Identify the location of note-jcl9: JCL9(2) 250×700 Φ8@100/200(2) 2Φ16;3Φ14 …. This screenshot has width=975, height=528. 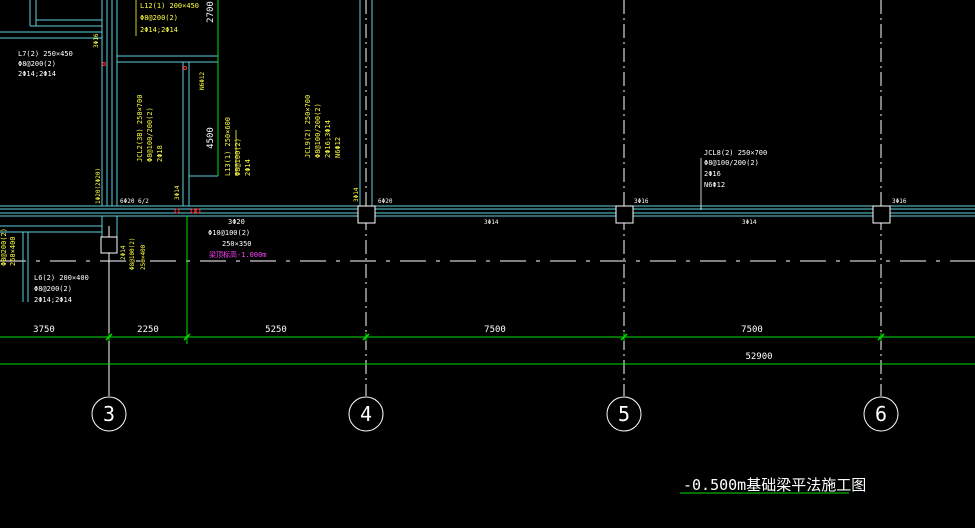
(323, 126).